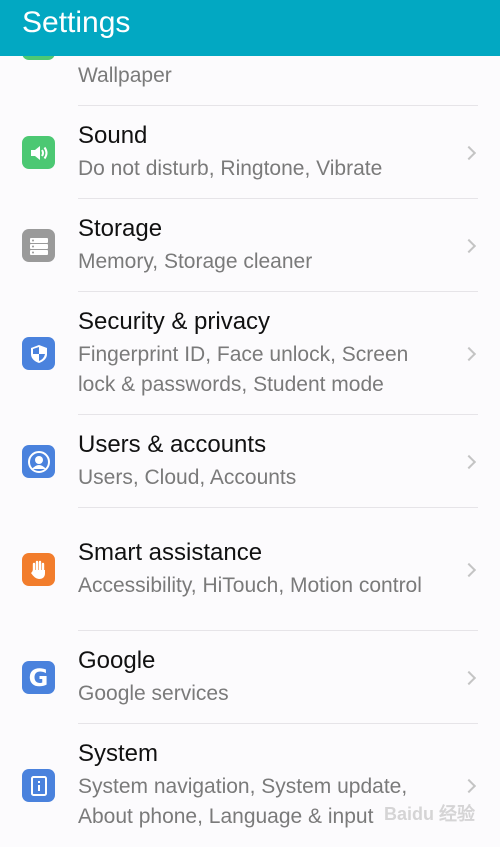 The height and width of the screenshot is (847, 500). What do you see at coordinates (430, 814) in the screenshot?
I see `watermark: Baidu 经验` at bounding box center [430, 814].